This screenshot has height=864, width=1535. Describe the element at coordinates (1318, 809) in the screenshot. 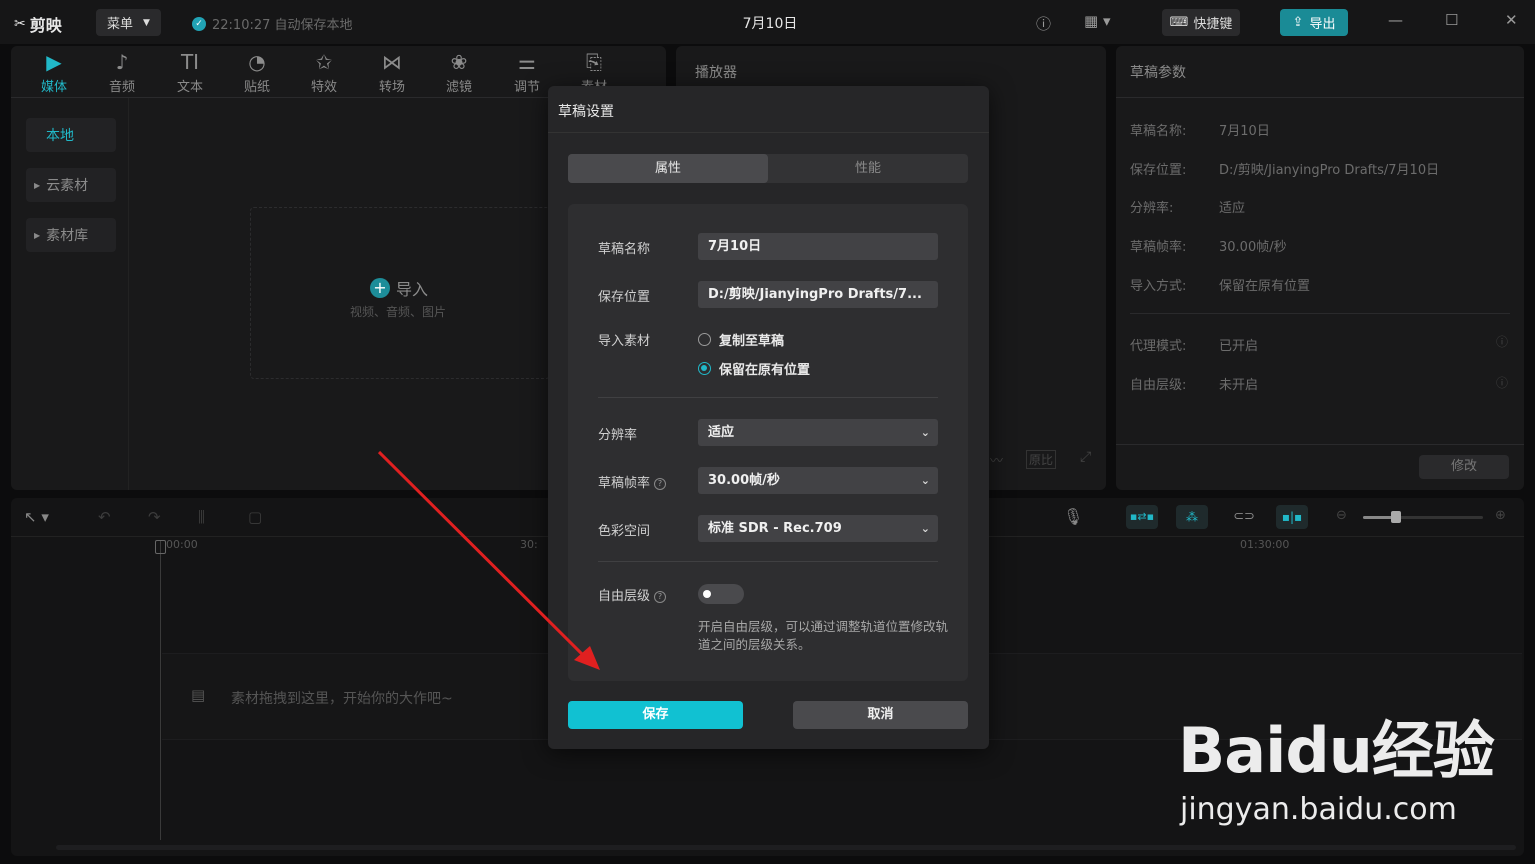

I see `watermark-url: jingyan.baidu.com` at that location.